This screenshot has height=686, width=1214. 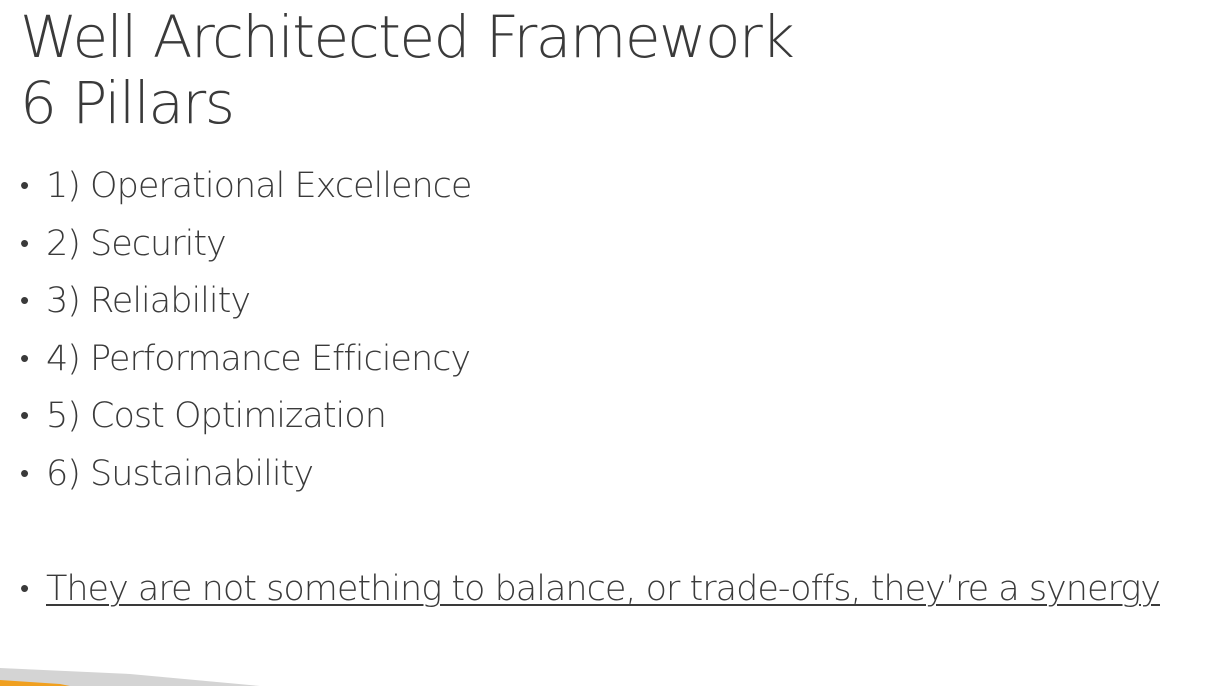 I want to click on list-item: • 6) Sustainability, so click(x=167, y=474).